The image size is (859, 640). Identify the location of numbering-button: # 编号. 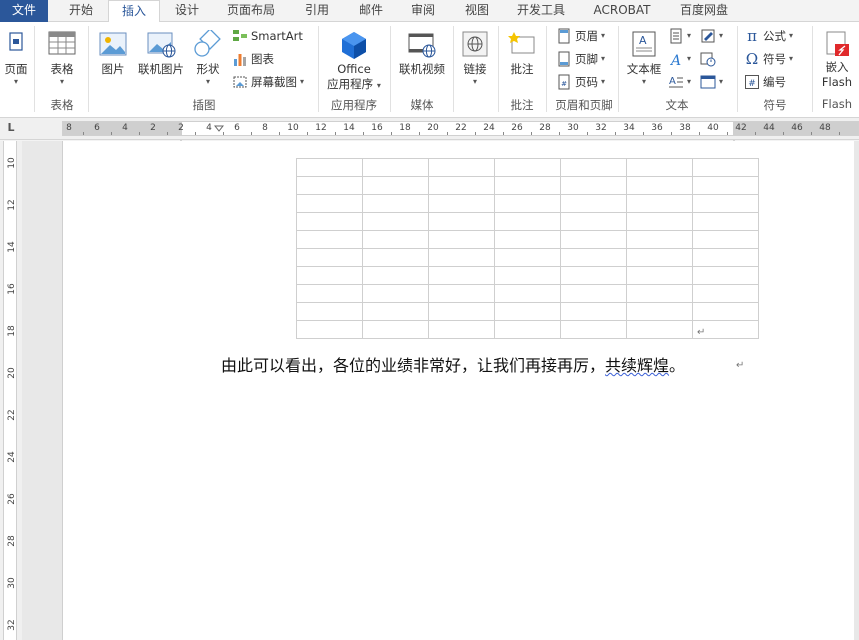
(765, 82).